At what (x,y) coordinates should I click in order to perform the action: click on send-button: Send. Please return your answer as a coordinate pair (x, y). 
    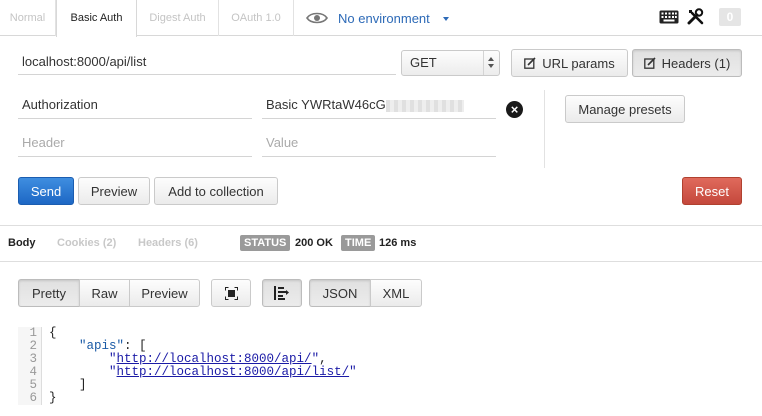
    Looking at the image, I should click on (46, 191).